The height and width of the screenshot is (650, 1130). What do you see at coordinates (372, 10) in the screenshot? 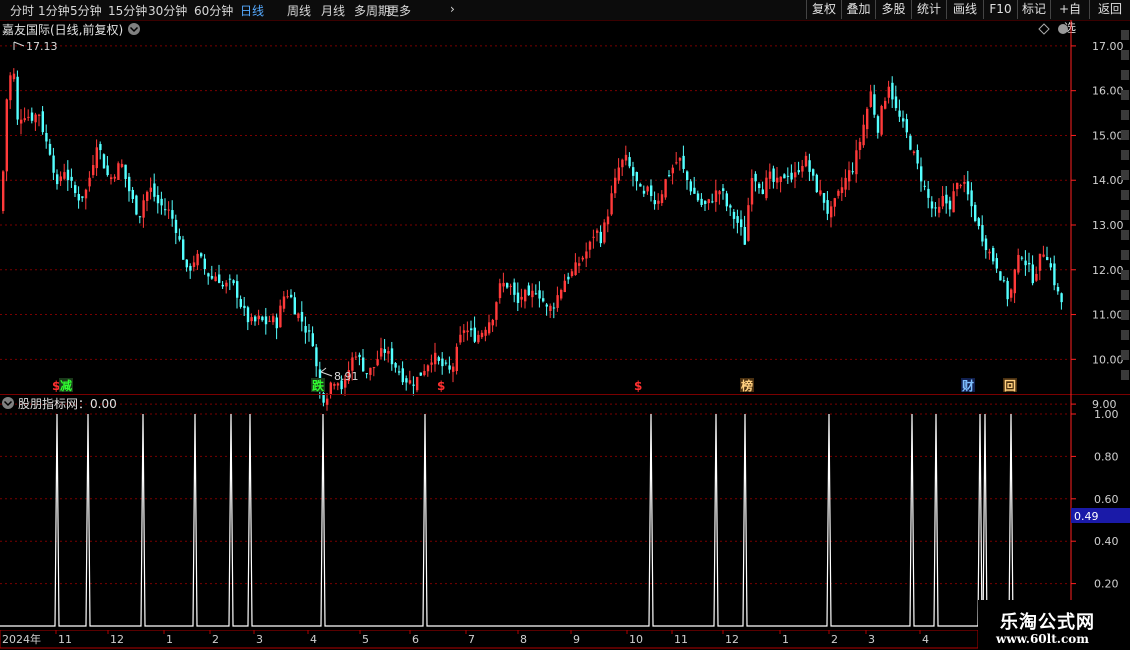
I see `period-tab-9: 多周期` at bounding box center [372, 10].